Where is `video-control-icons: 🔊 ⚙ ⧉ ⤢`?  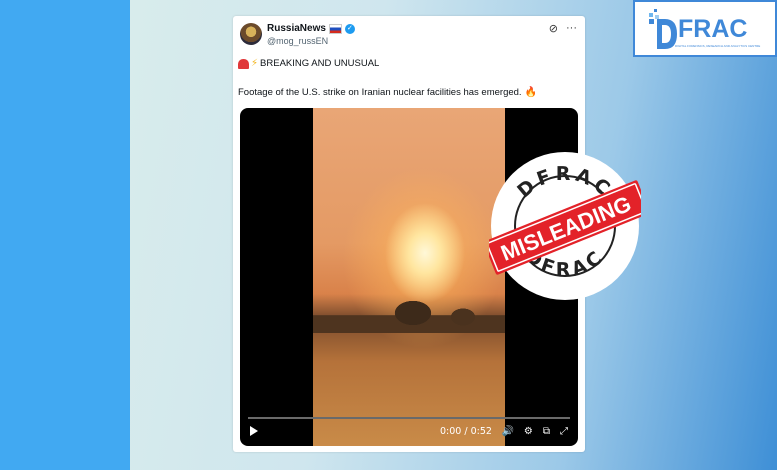
video-control-icons: 🔊 ⚙ ⧉ ⤢ is located at coordinates (534, 431).